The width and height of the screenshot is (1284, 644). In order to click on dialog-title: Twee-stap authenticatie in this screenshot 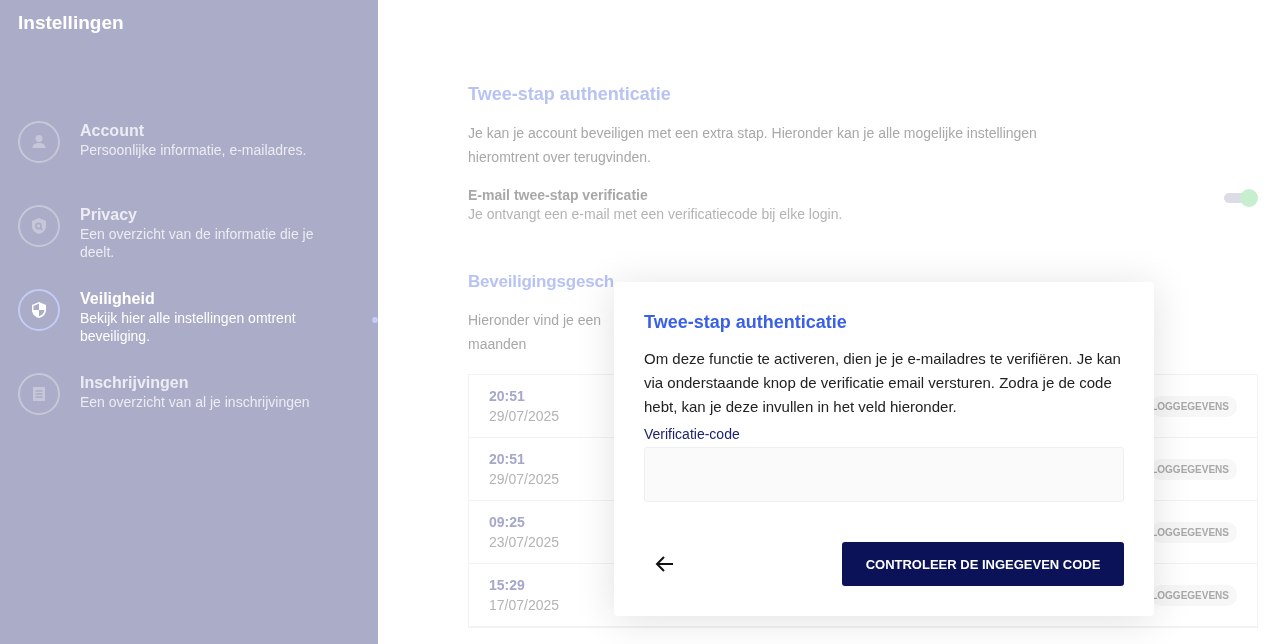, I will do `click(745, 322)`.